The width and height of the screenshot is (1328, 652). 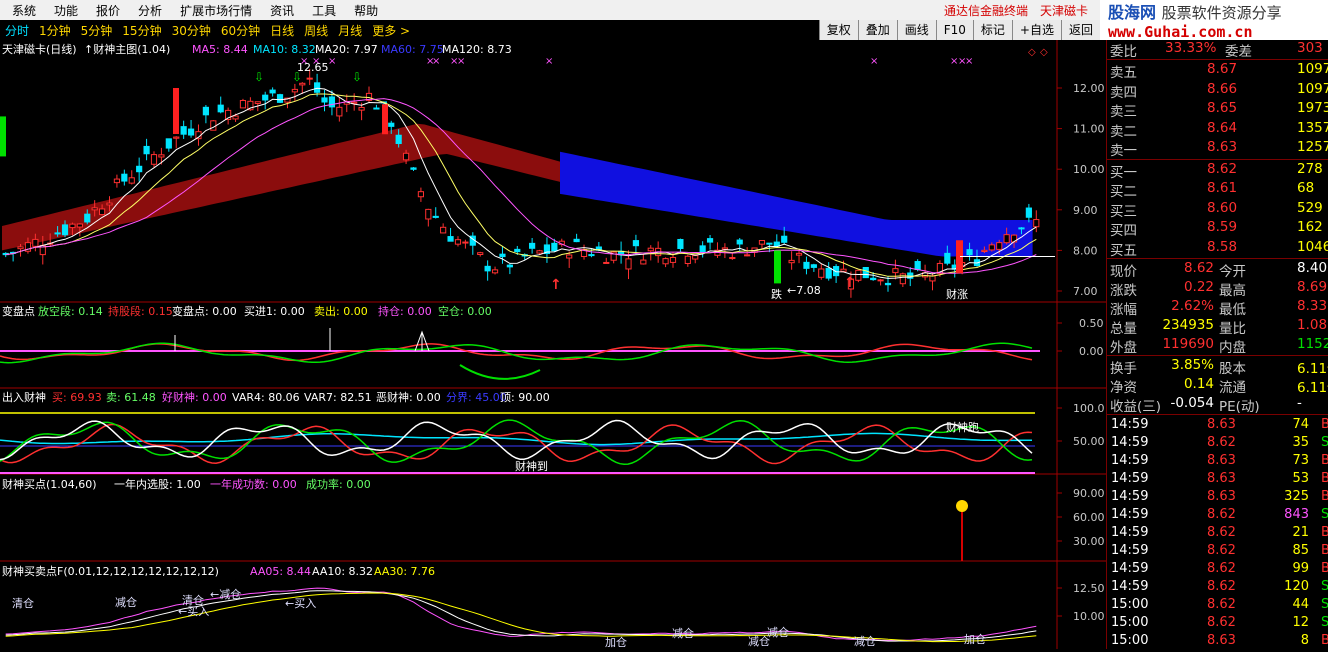 I want to click on stat-label: 最低, so click(x=1232, y=310).